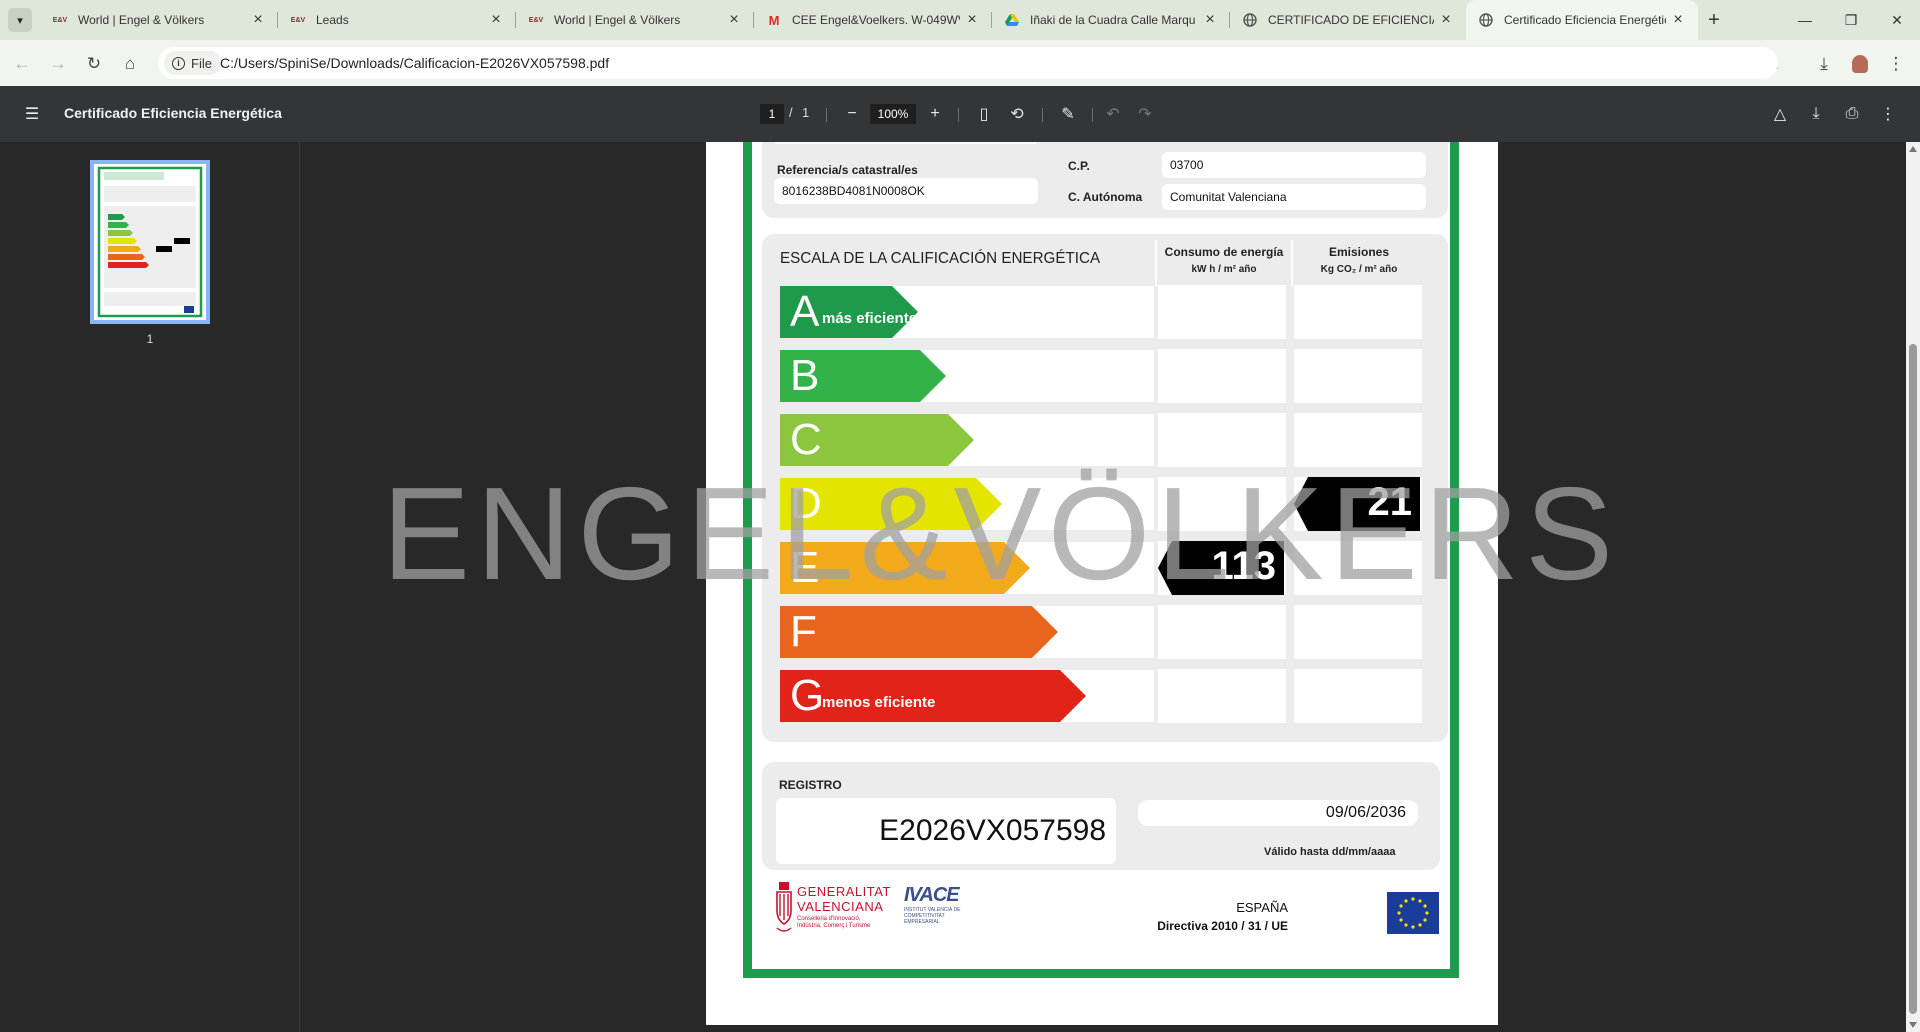  I want to click on rating-letter: F, so click(803, 631).